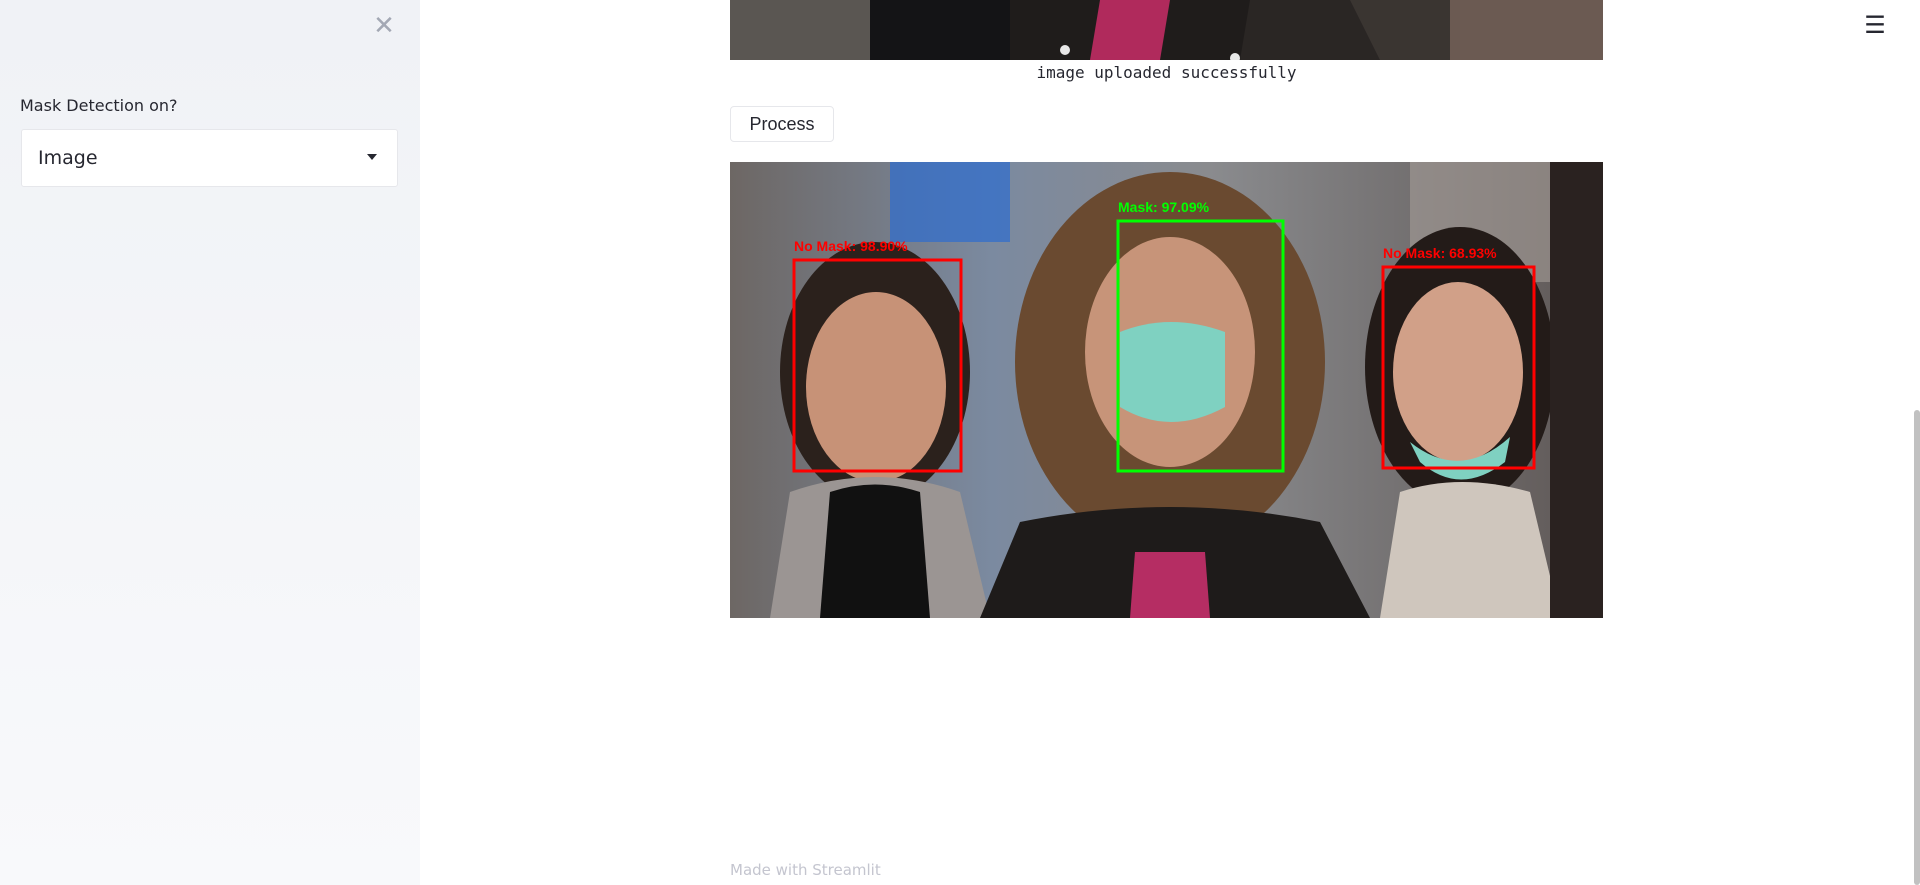 Image resolution: width=1920 pixels, height=885 pixels. I want to click on detection-label-3: No Mask: 68.93%, so click(1440, 253).